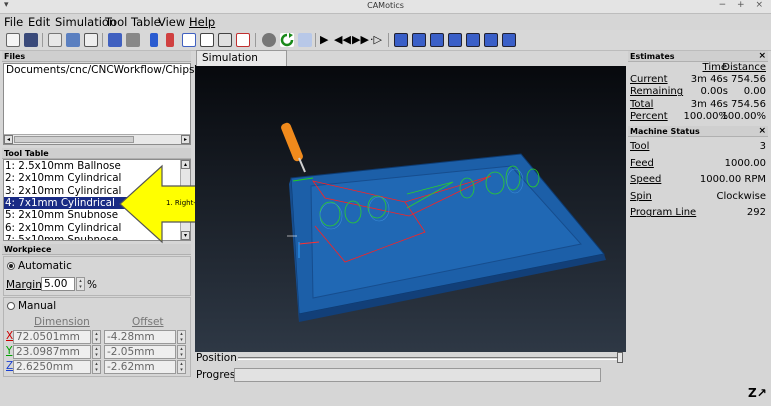 The height and width of the screenshot is (406, 771). I want to click on estimate-row: Remaining 0.00s 0.00, so click(698, 92).